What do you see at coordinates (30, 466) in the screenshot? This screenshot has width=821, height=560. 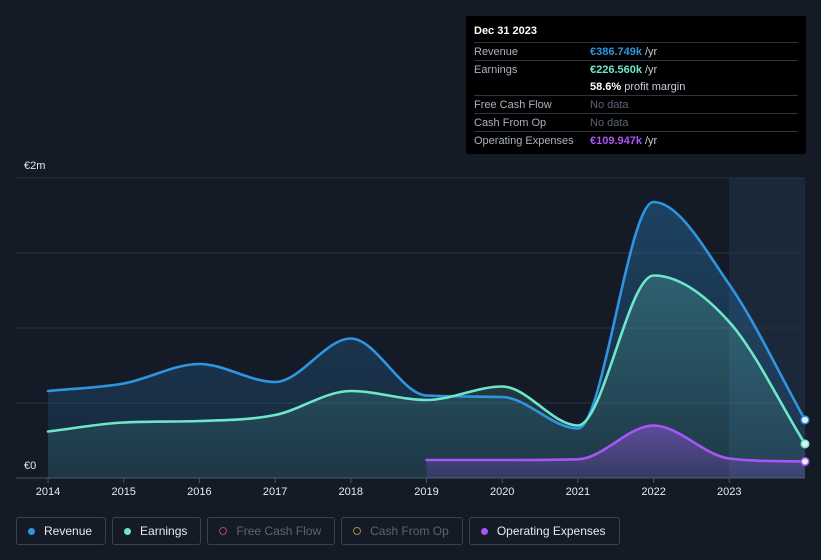 I see `y-axis-bottom-label: €0` at bounding box center [30, 466].